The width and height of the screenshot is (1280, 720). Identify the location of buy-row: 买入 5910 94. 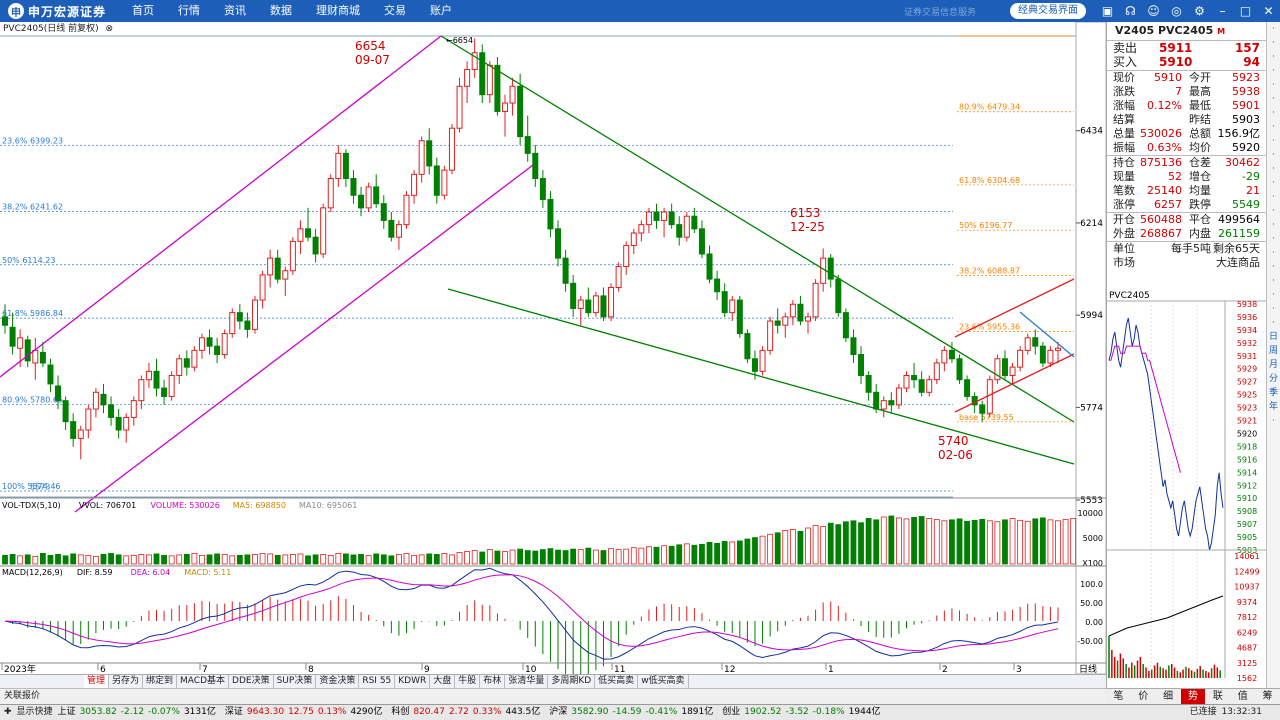
(1186, 62).